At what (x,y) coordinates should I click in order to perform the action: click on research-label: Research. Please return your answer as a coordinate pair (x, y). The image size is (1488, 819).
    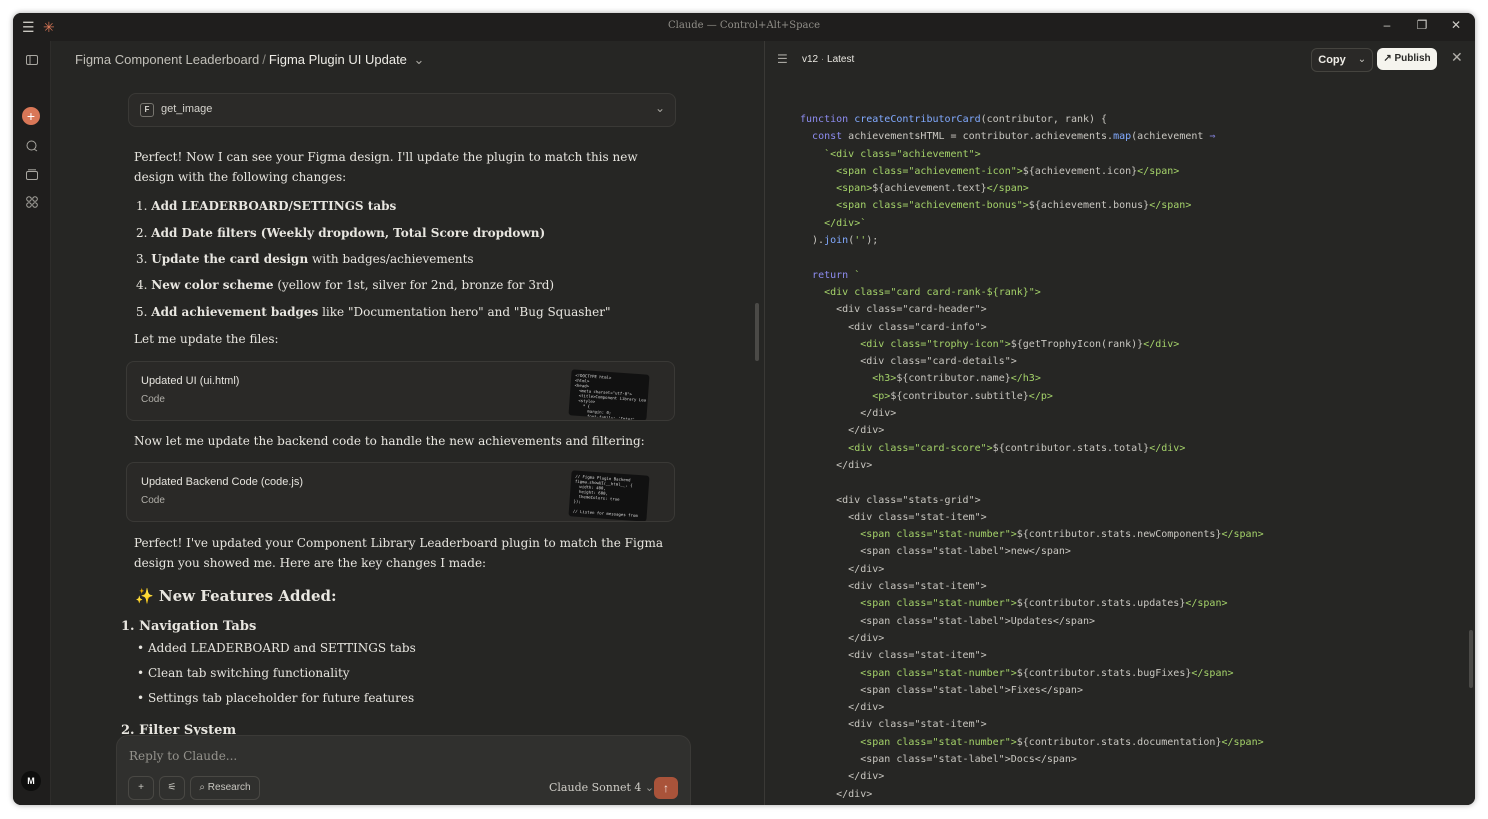
    Looking at the image, I should click on (229, 787).